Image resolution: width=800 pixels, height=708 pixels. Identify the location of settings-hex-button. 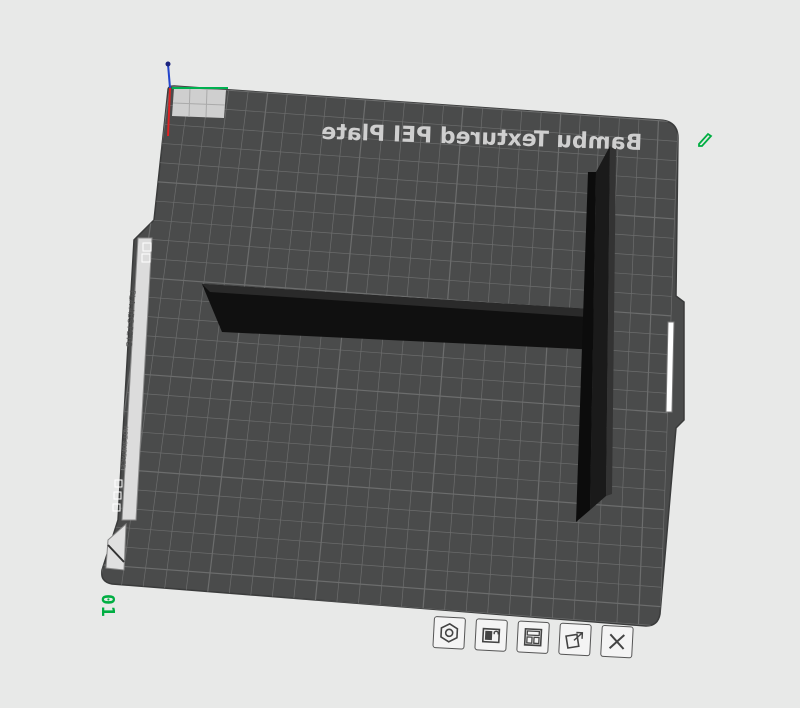
(449, 633).